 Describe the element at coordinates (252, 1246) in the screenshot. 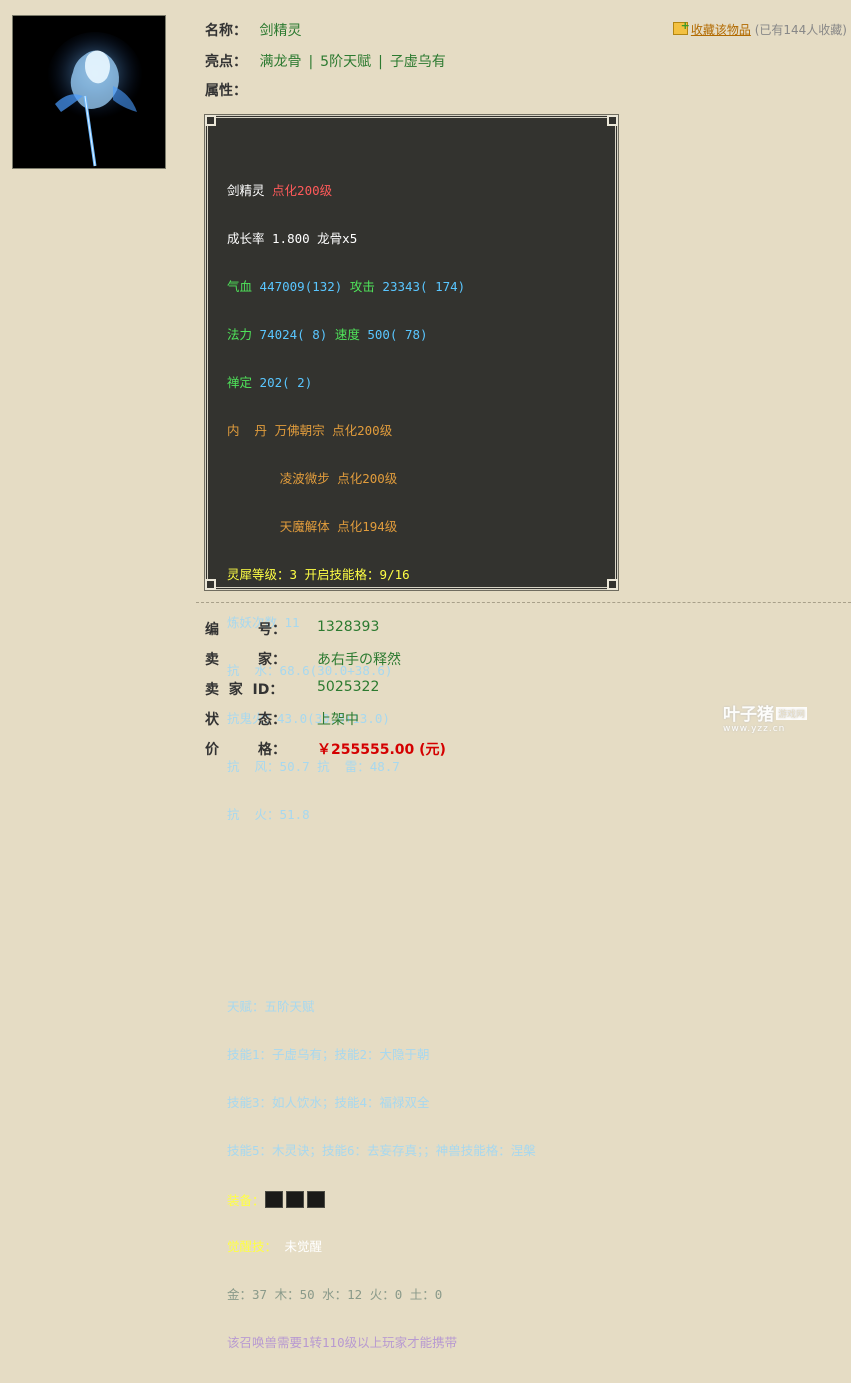

I see `awaken-label: 觉醒技：` at that location.